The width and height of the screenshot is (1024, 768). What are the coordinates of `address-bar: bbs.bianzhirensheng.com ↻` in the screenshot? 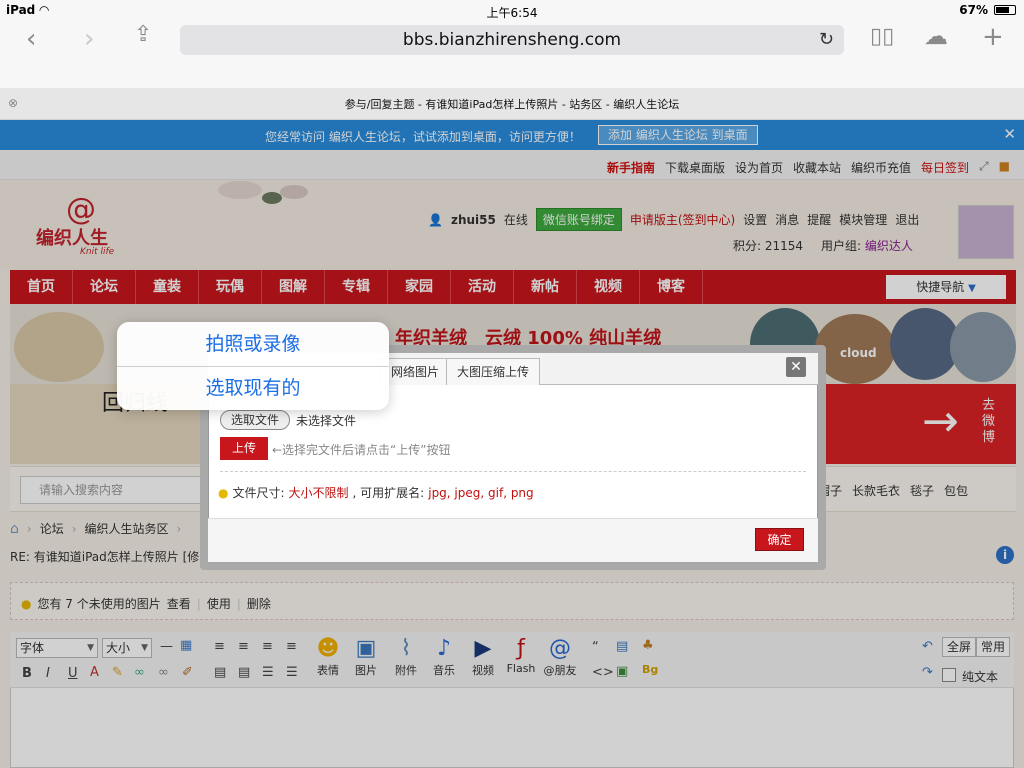 It's located at (512, 40).